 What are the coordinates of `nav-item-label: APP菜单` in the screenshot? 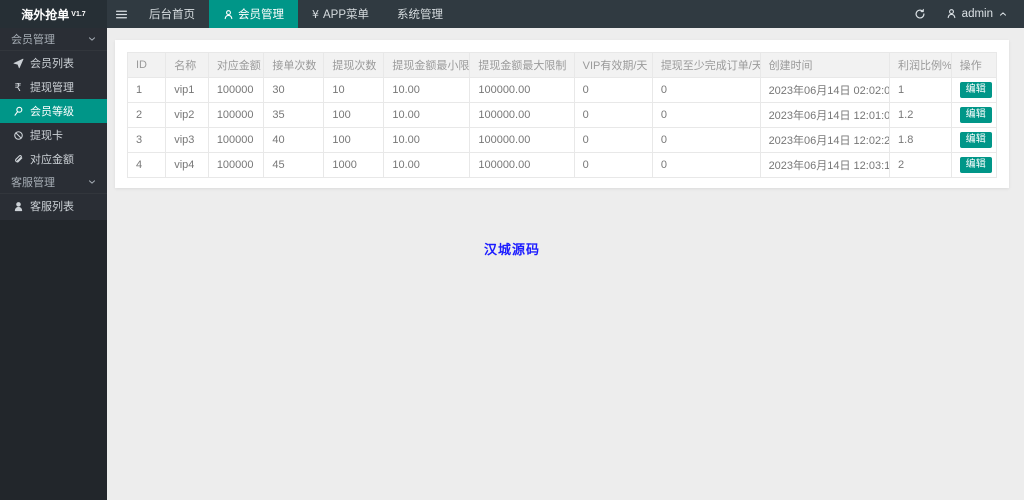 It's located at (346, 15).